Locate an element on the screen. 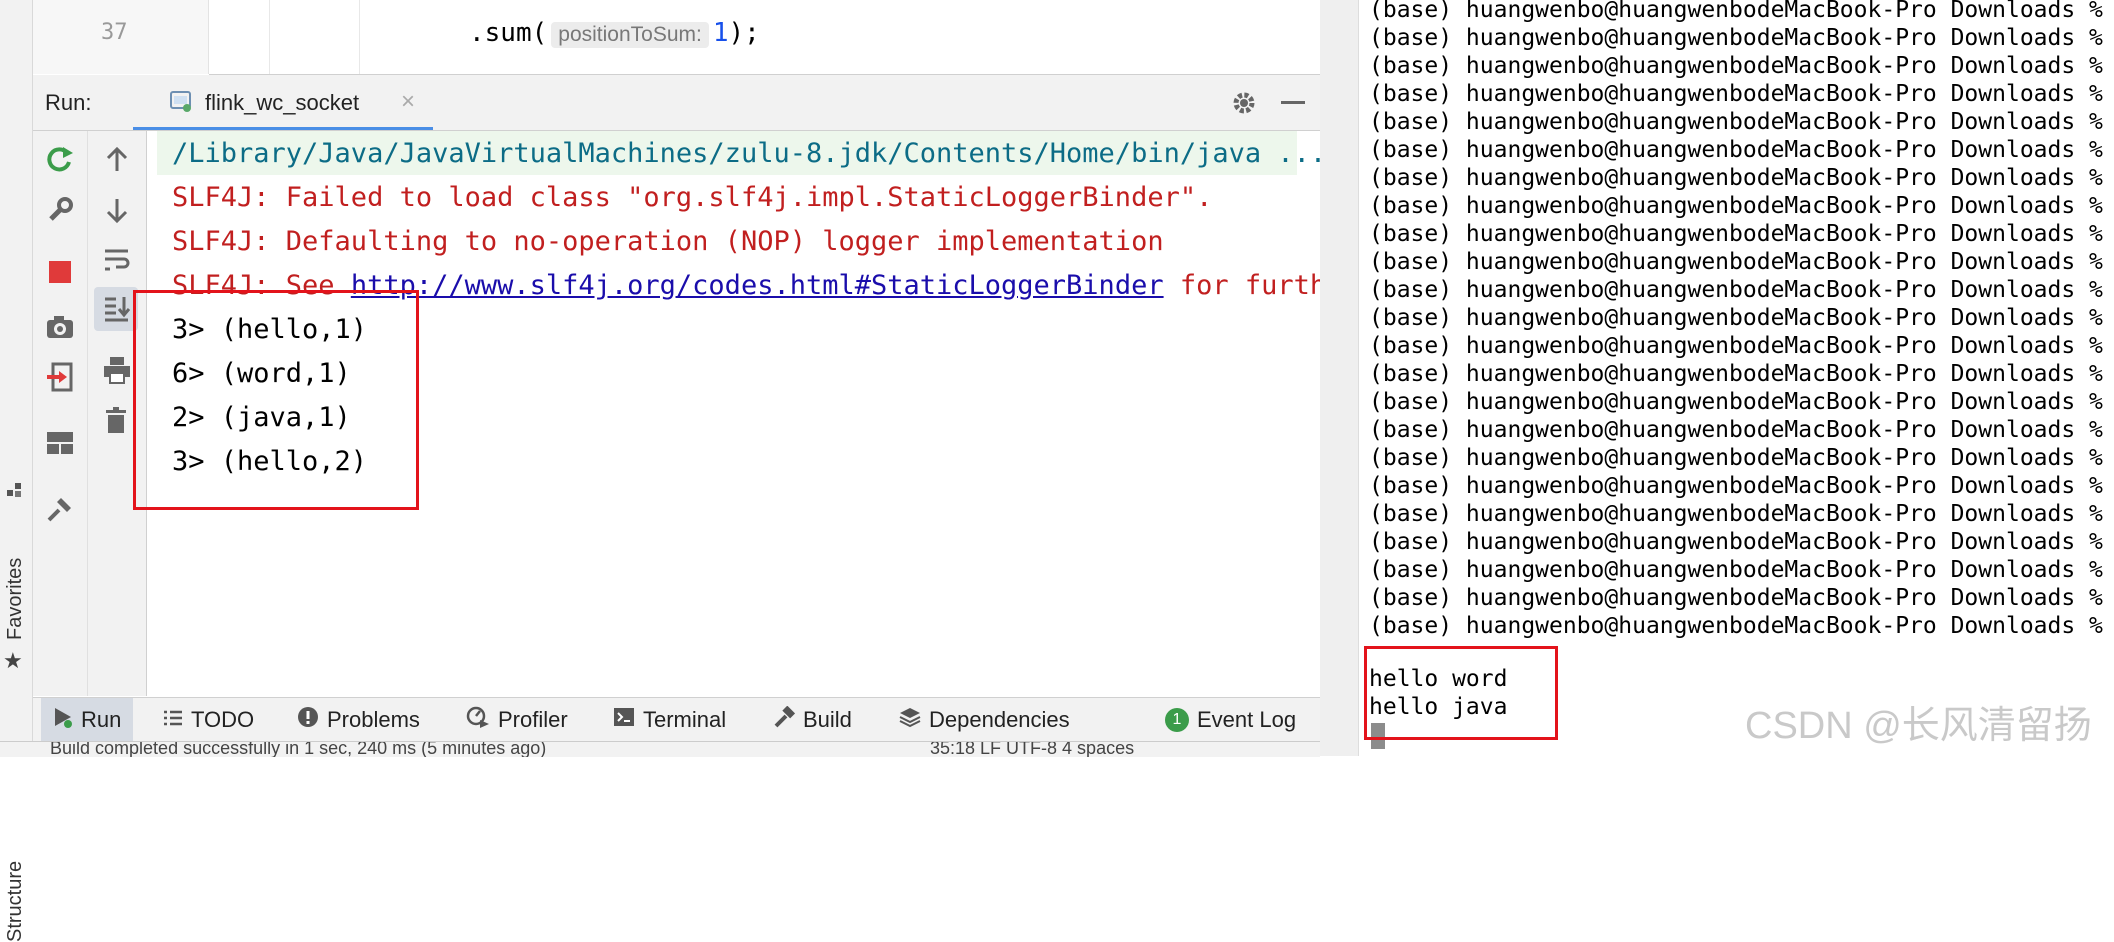  code-line: .sum(positionToSum: 1); is located at coordinates (614, 33).